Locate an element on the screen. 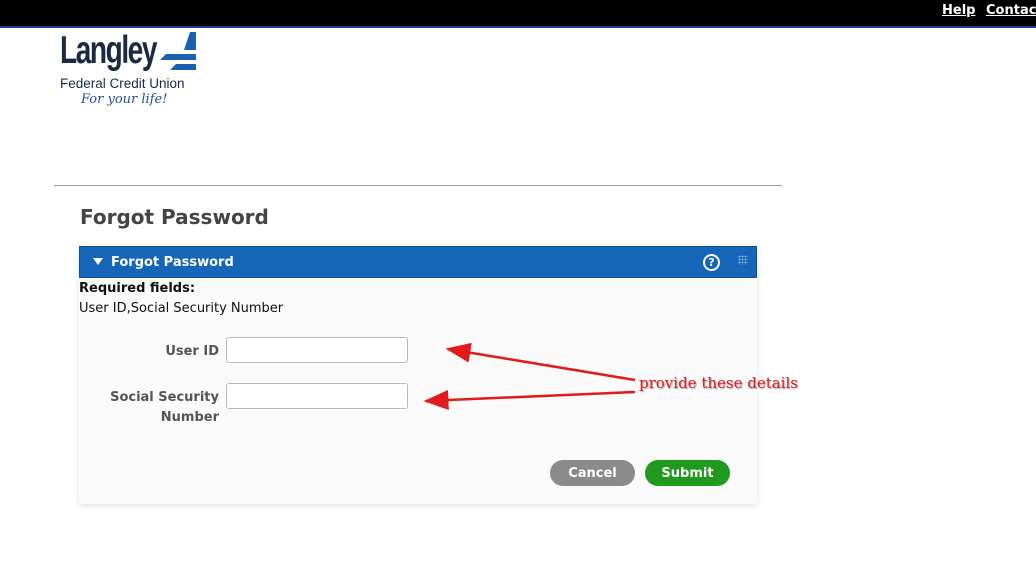 Image resolution: width=1036 pixels, height=569 pixels. logo-mark-icon is located at coordinates (178, 51).